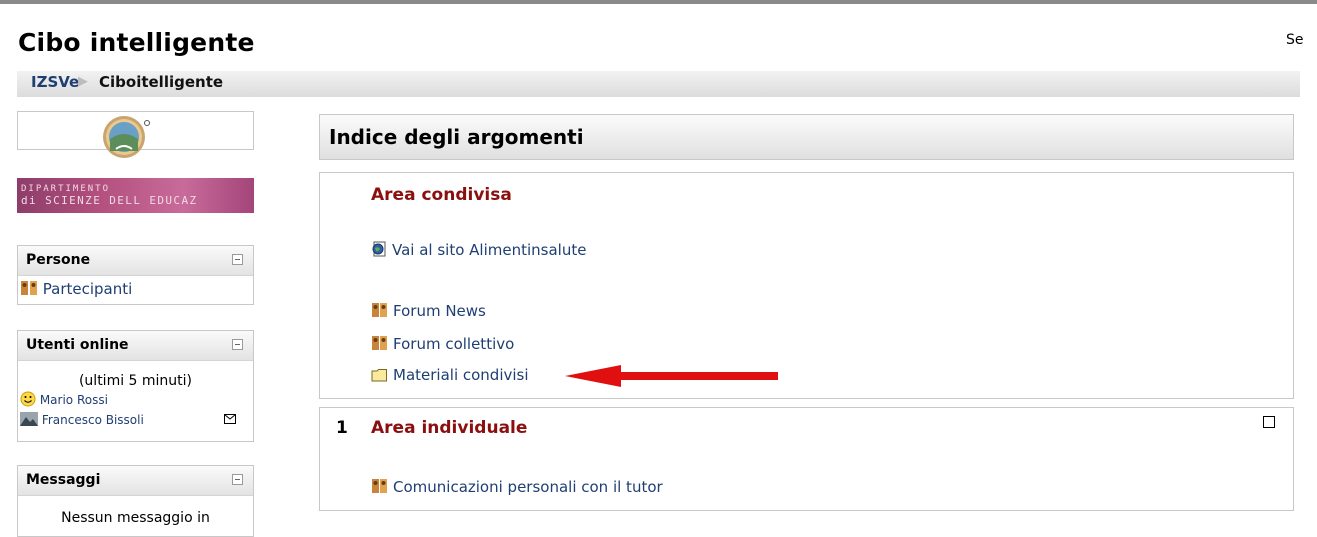 Image resolution: width=1317 pixels, height=537 pixels. What do you see at coordinates (109, 200) in the screenshot?
I see `dept-banner-line2: di SCIENZE DELL EDUCAZ` at bounding box center [109, 200].